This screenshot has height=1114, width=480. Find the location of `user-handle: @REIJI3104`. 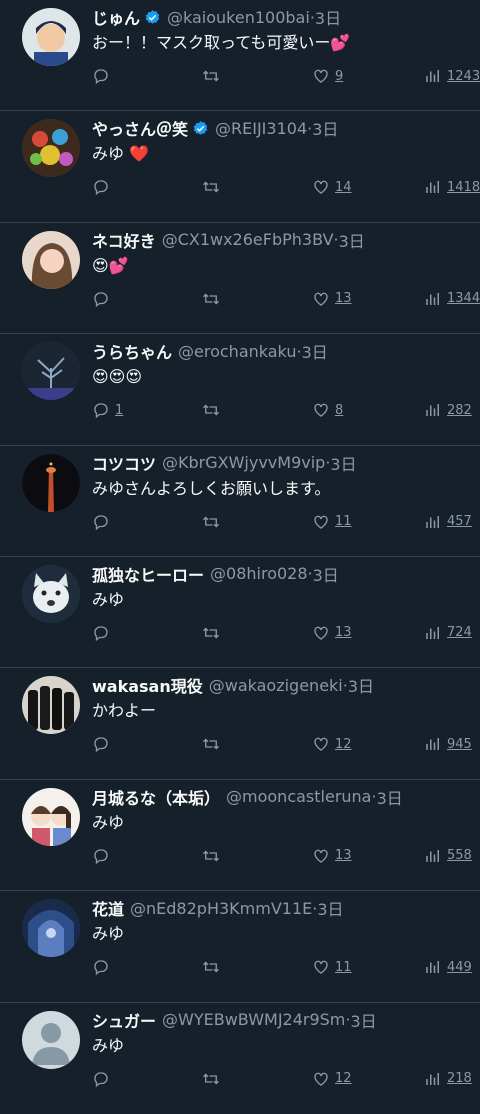

user-handle: @REIJI3104 is located at coordinates (261, 128).